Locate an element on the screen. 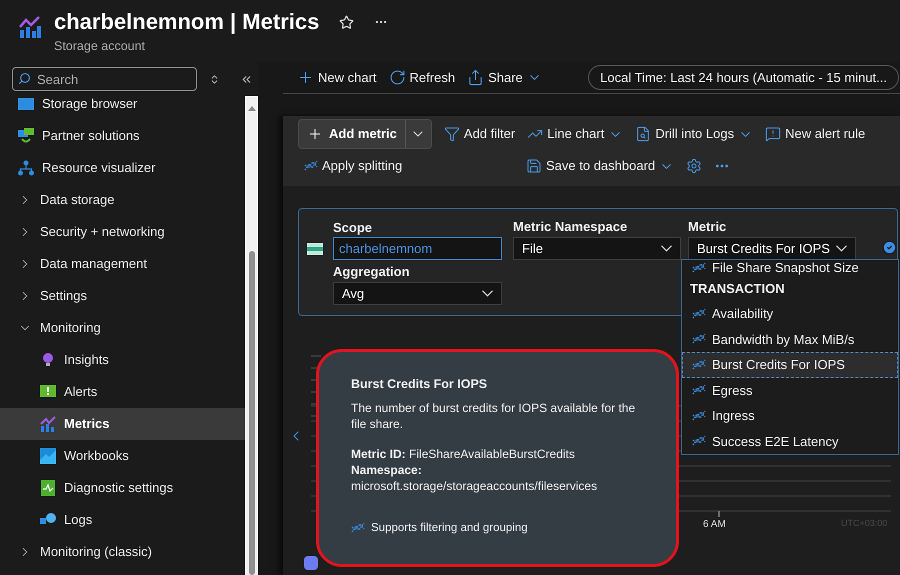  tooltip-footer: Supports filtering and grouping is located at coordinates (449, 528).